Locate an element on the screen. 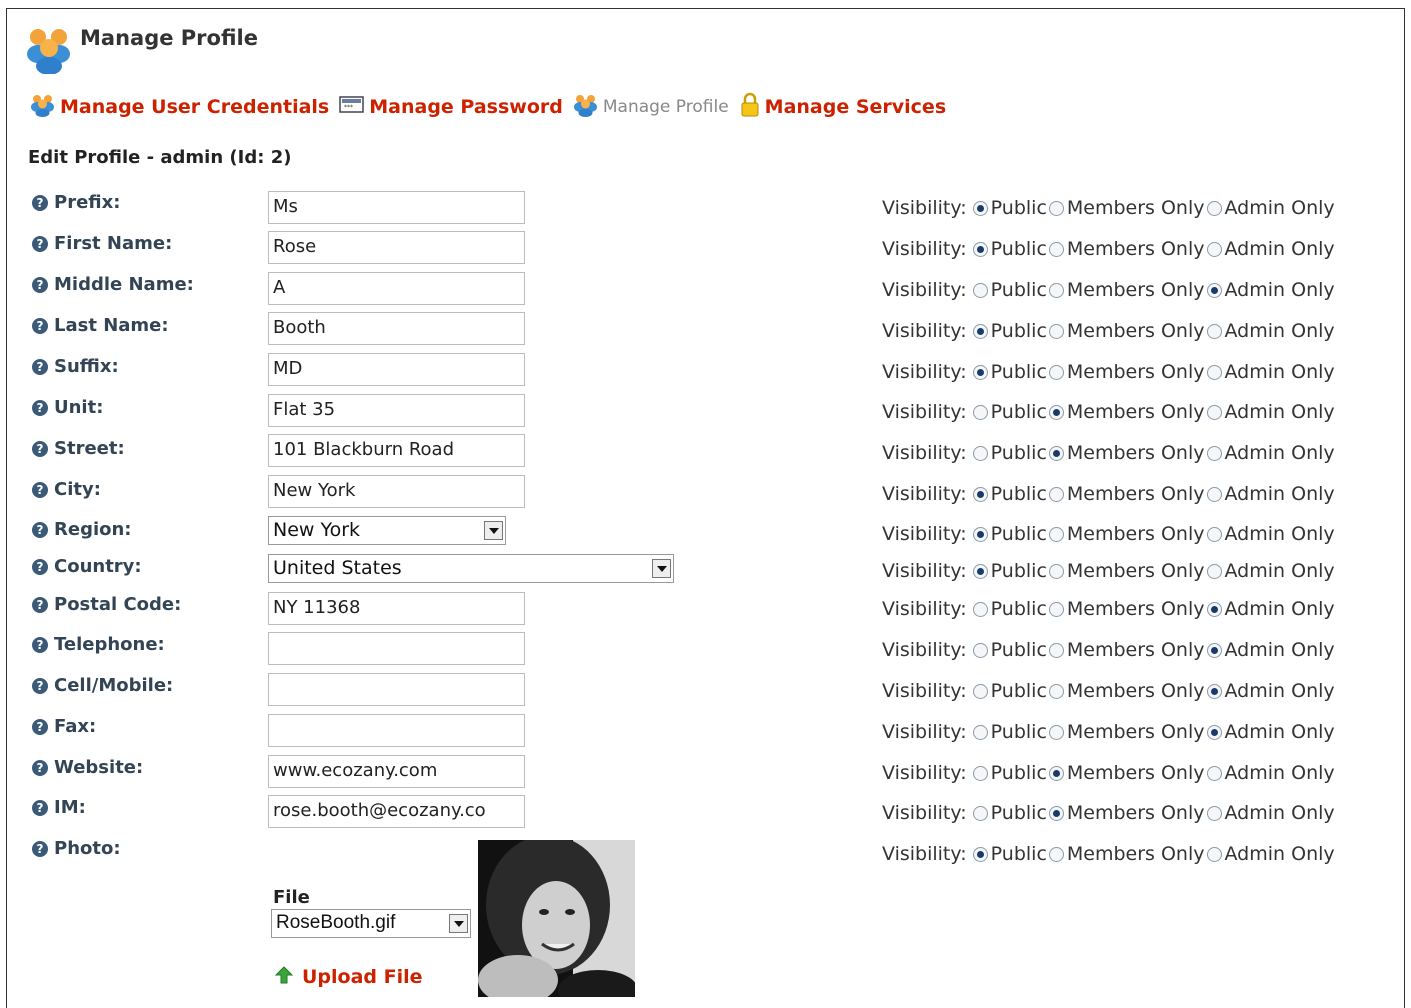  text-input: New York is located at coordinates (396, 491).